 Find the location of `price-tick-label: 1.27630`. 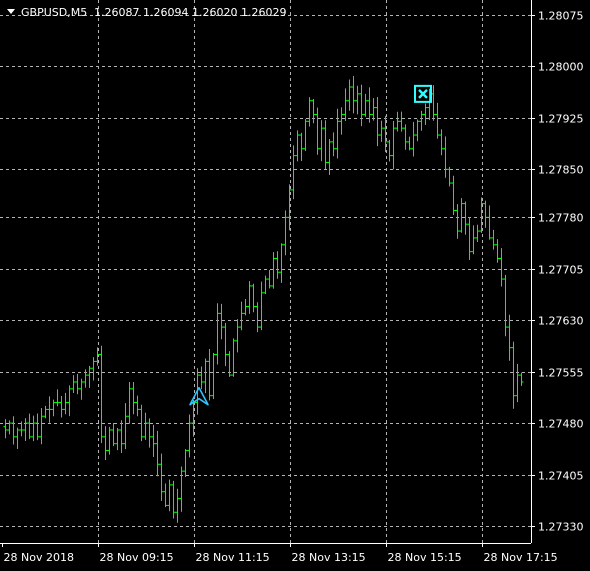

price-tick-label: 1.27630 is located at coordinates (561, 321).